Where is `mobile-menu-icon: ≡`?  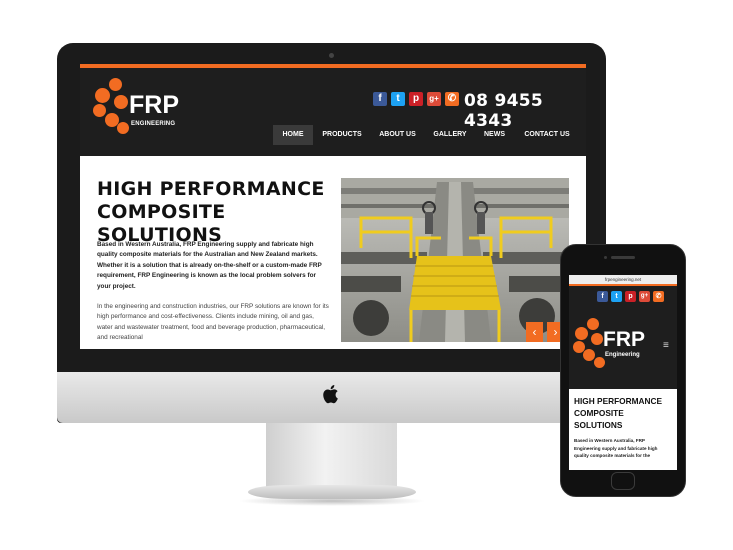
mobile-menu-icon: ≡ is located at coordinates (666, 346).